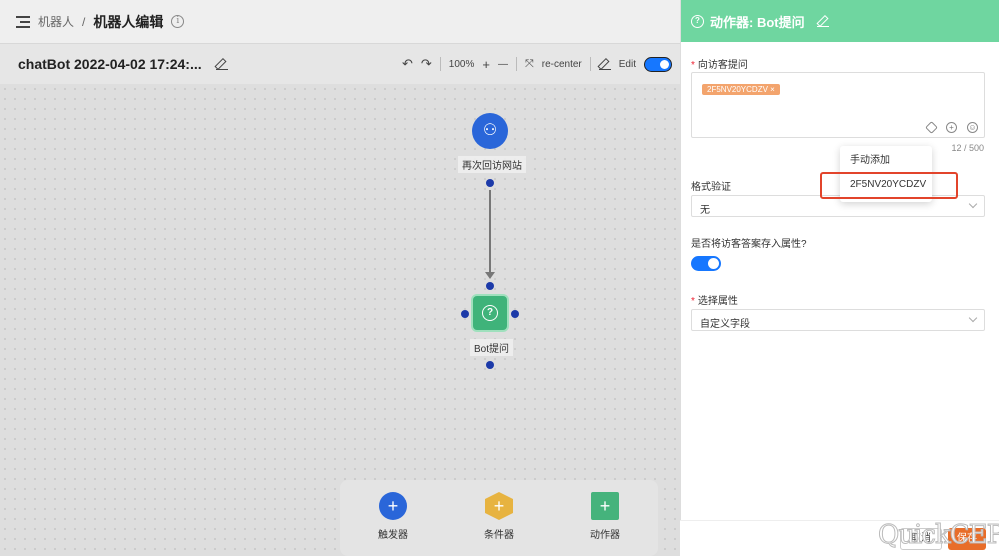 Image resolution: width=999 pixels, height=556 pixels. Describe the element at coordinates (56, 21) in the screenshot. I see `breadcrumb-parent: 机器人` at that location.